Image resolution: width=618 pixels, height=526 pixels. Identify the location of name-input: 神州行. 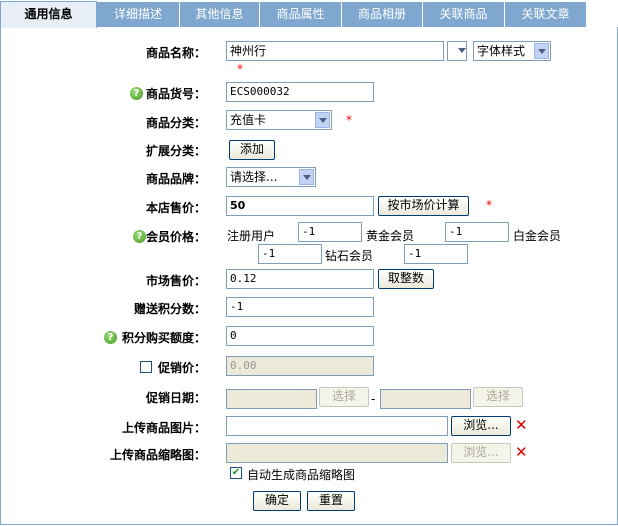
(335, 51).